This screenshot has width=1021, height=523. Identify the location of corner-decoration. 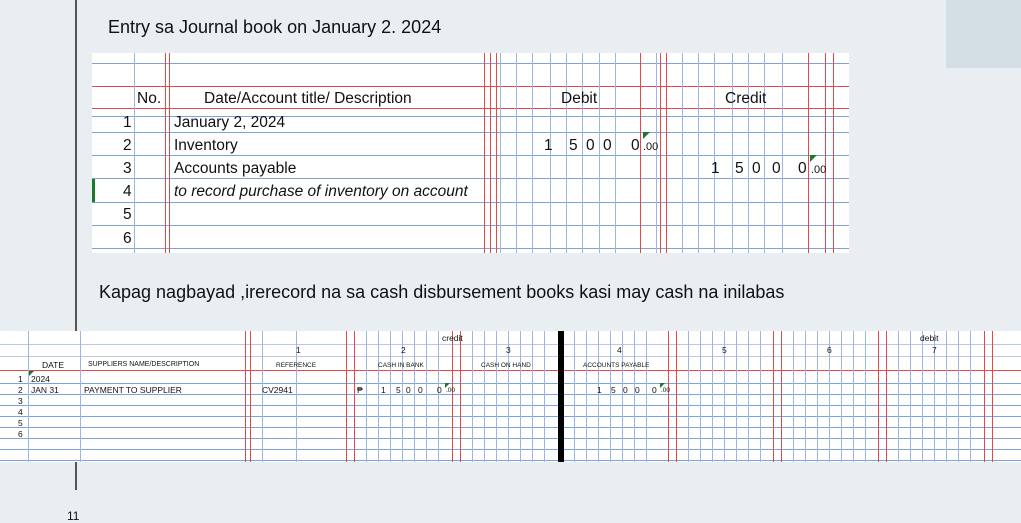
(983, 34).